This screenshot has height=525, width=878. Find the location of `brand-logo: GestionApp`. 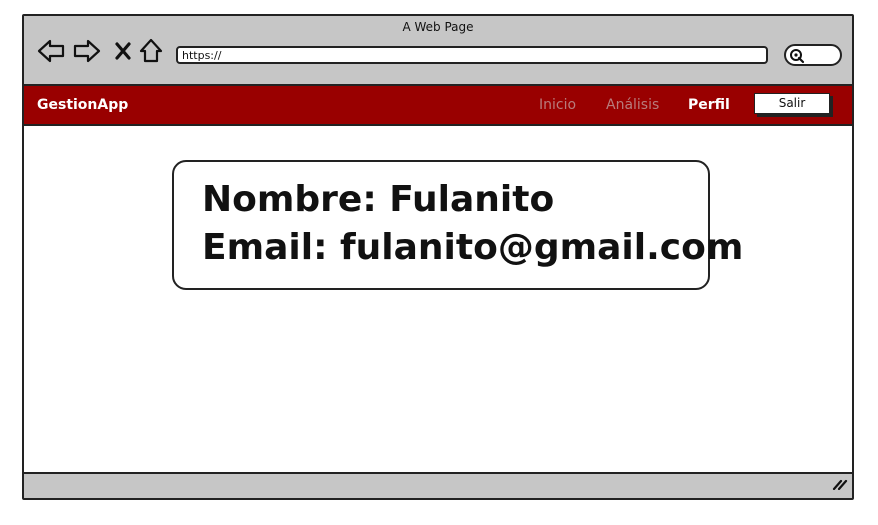

brand-logo: GestionApp is located at coordinates (82, 105).